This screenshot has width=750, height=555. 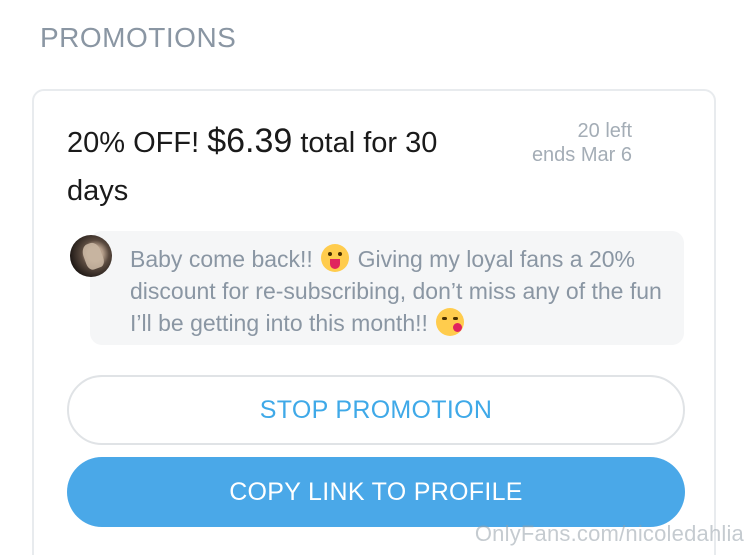 I want to click on stop-promotion-button: STOP PROMOTION, so click(x=376, y=410).